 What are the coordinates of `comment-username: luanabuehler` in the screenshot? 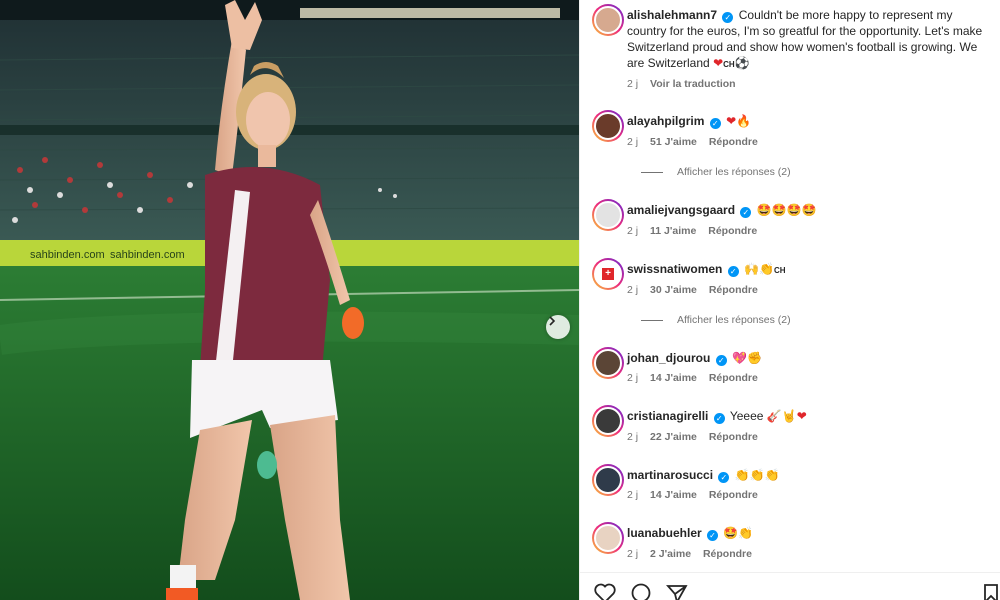 It's located at (664, 533).